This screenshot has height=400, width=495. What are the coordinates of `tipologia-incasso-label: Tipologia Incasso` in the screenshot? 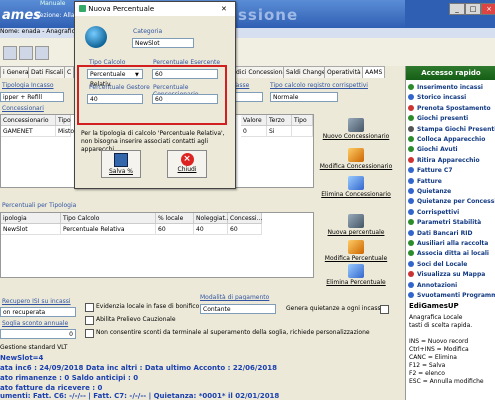 It's located at (28, 85).